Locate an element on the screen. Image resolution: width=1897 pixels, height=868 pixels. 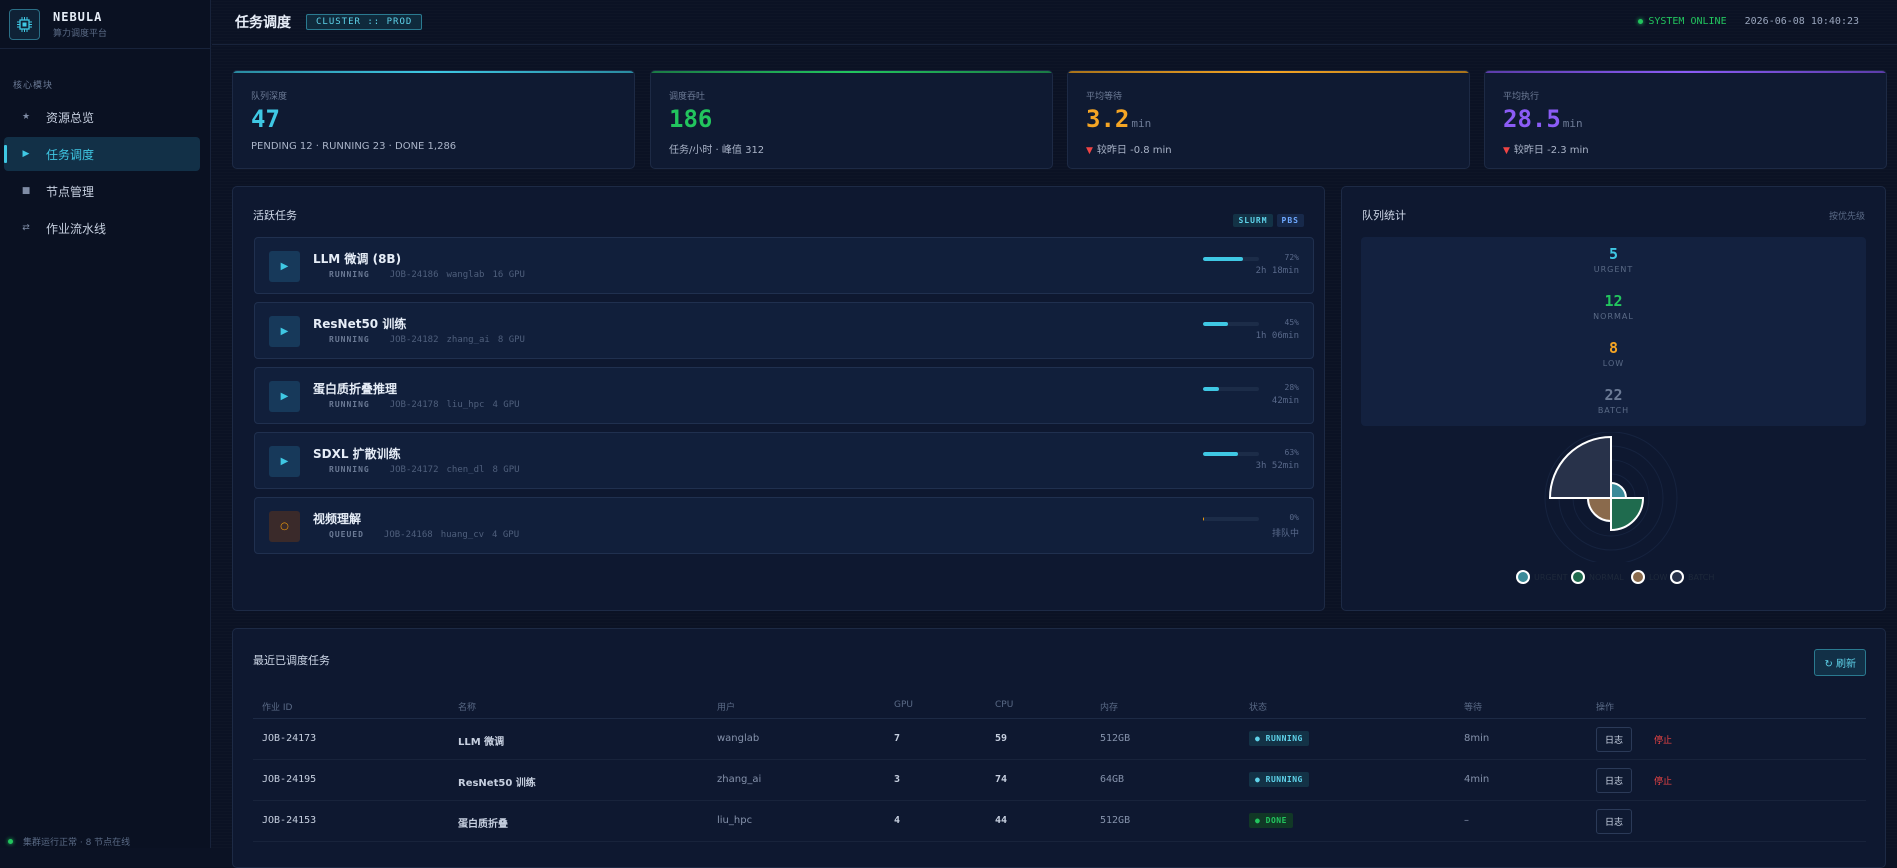
sidebar-item-pipeline: ⇄ 作业流水线 is located at coordinates (102, 228).